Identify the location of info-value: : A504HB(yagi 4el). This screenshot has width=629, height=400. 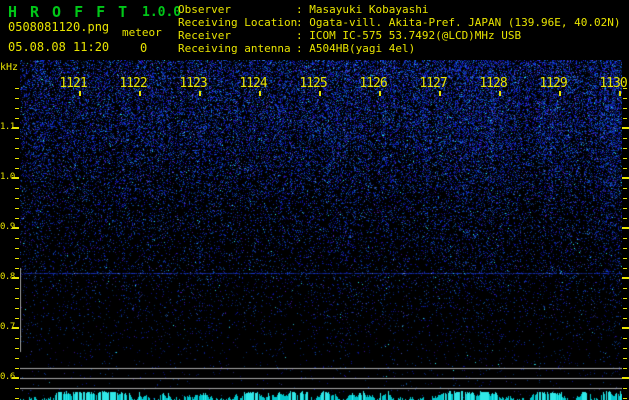
(356, 48).